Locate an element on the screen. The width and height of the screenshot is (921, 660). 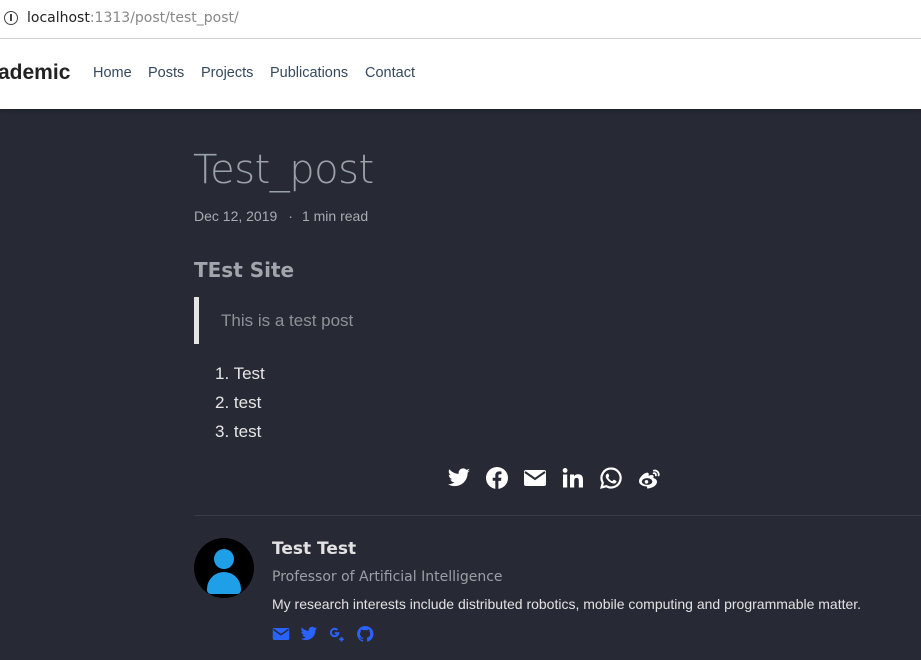
avatar is located at coordinates (224, 568).